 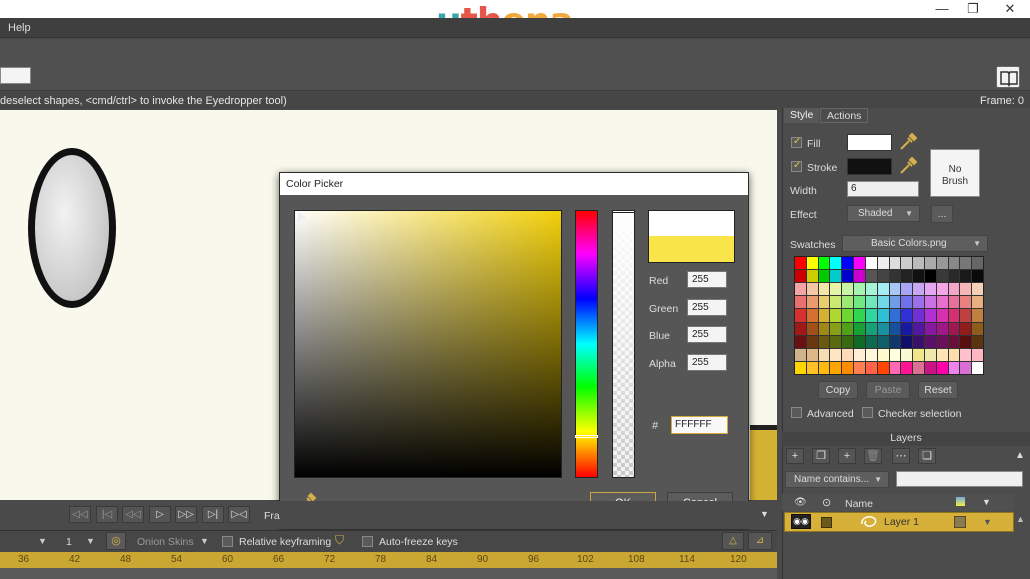 I want to click on book-icon, so click(x=1008, y=77).